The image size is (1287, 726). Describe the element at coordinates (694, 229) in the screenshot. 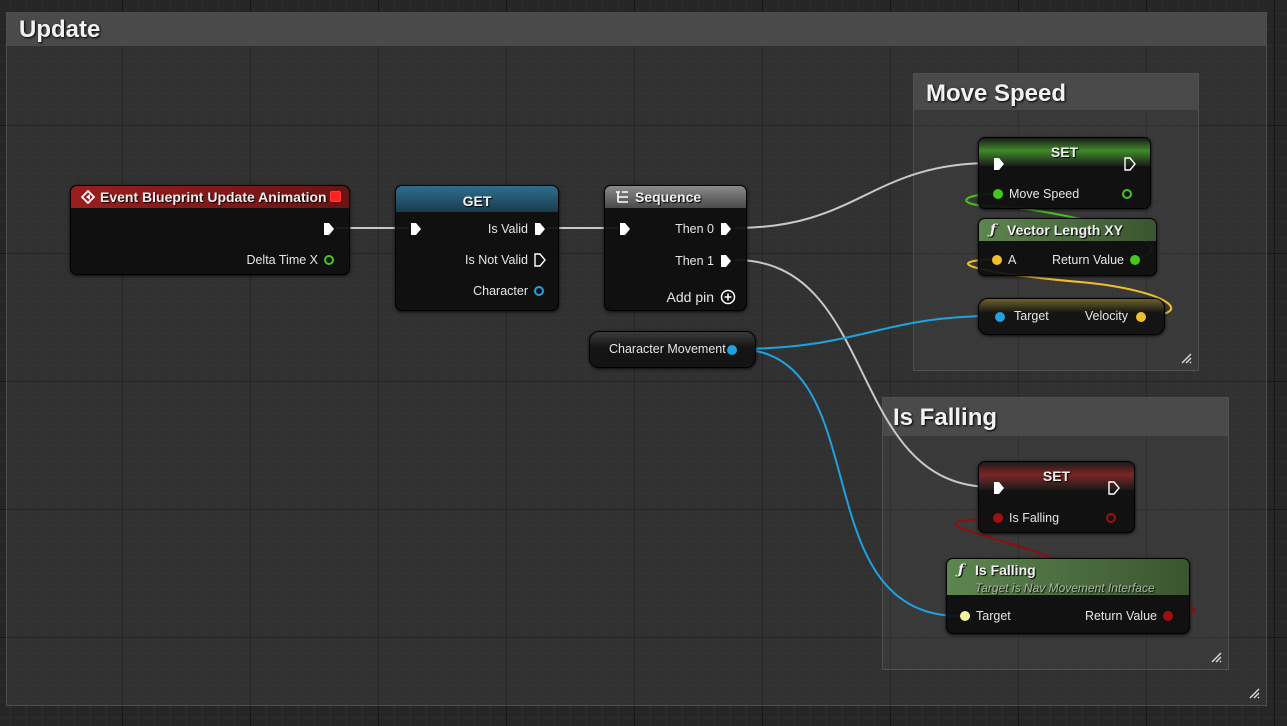

I see `then0-label: Then 0` at that location.